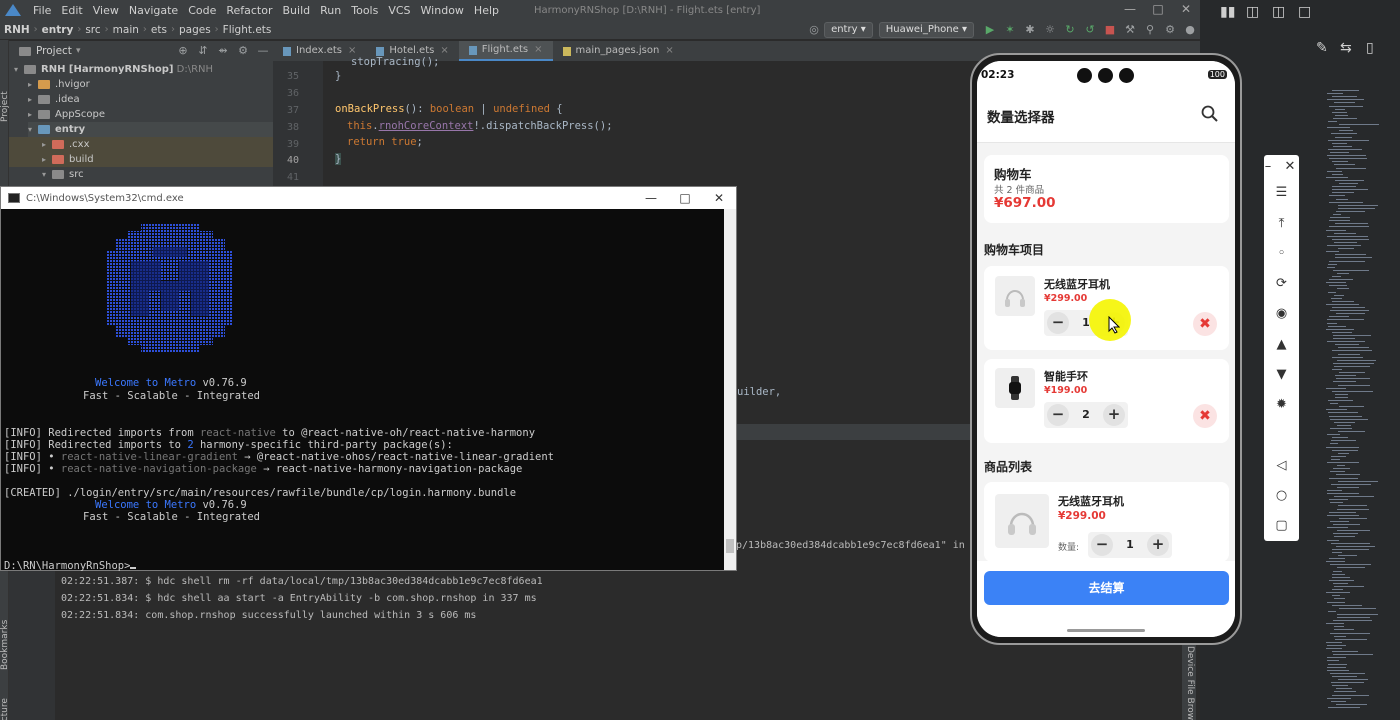  I want to click on breadcrumb-ets: ets, so click(159, 30).